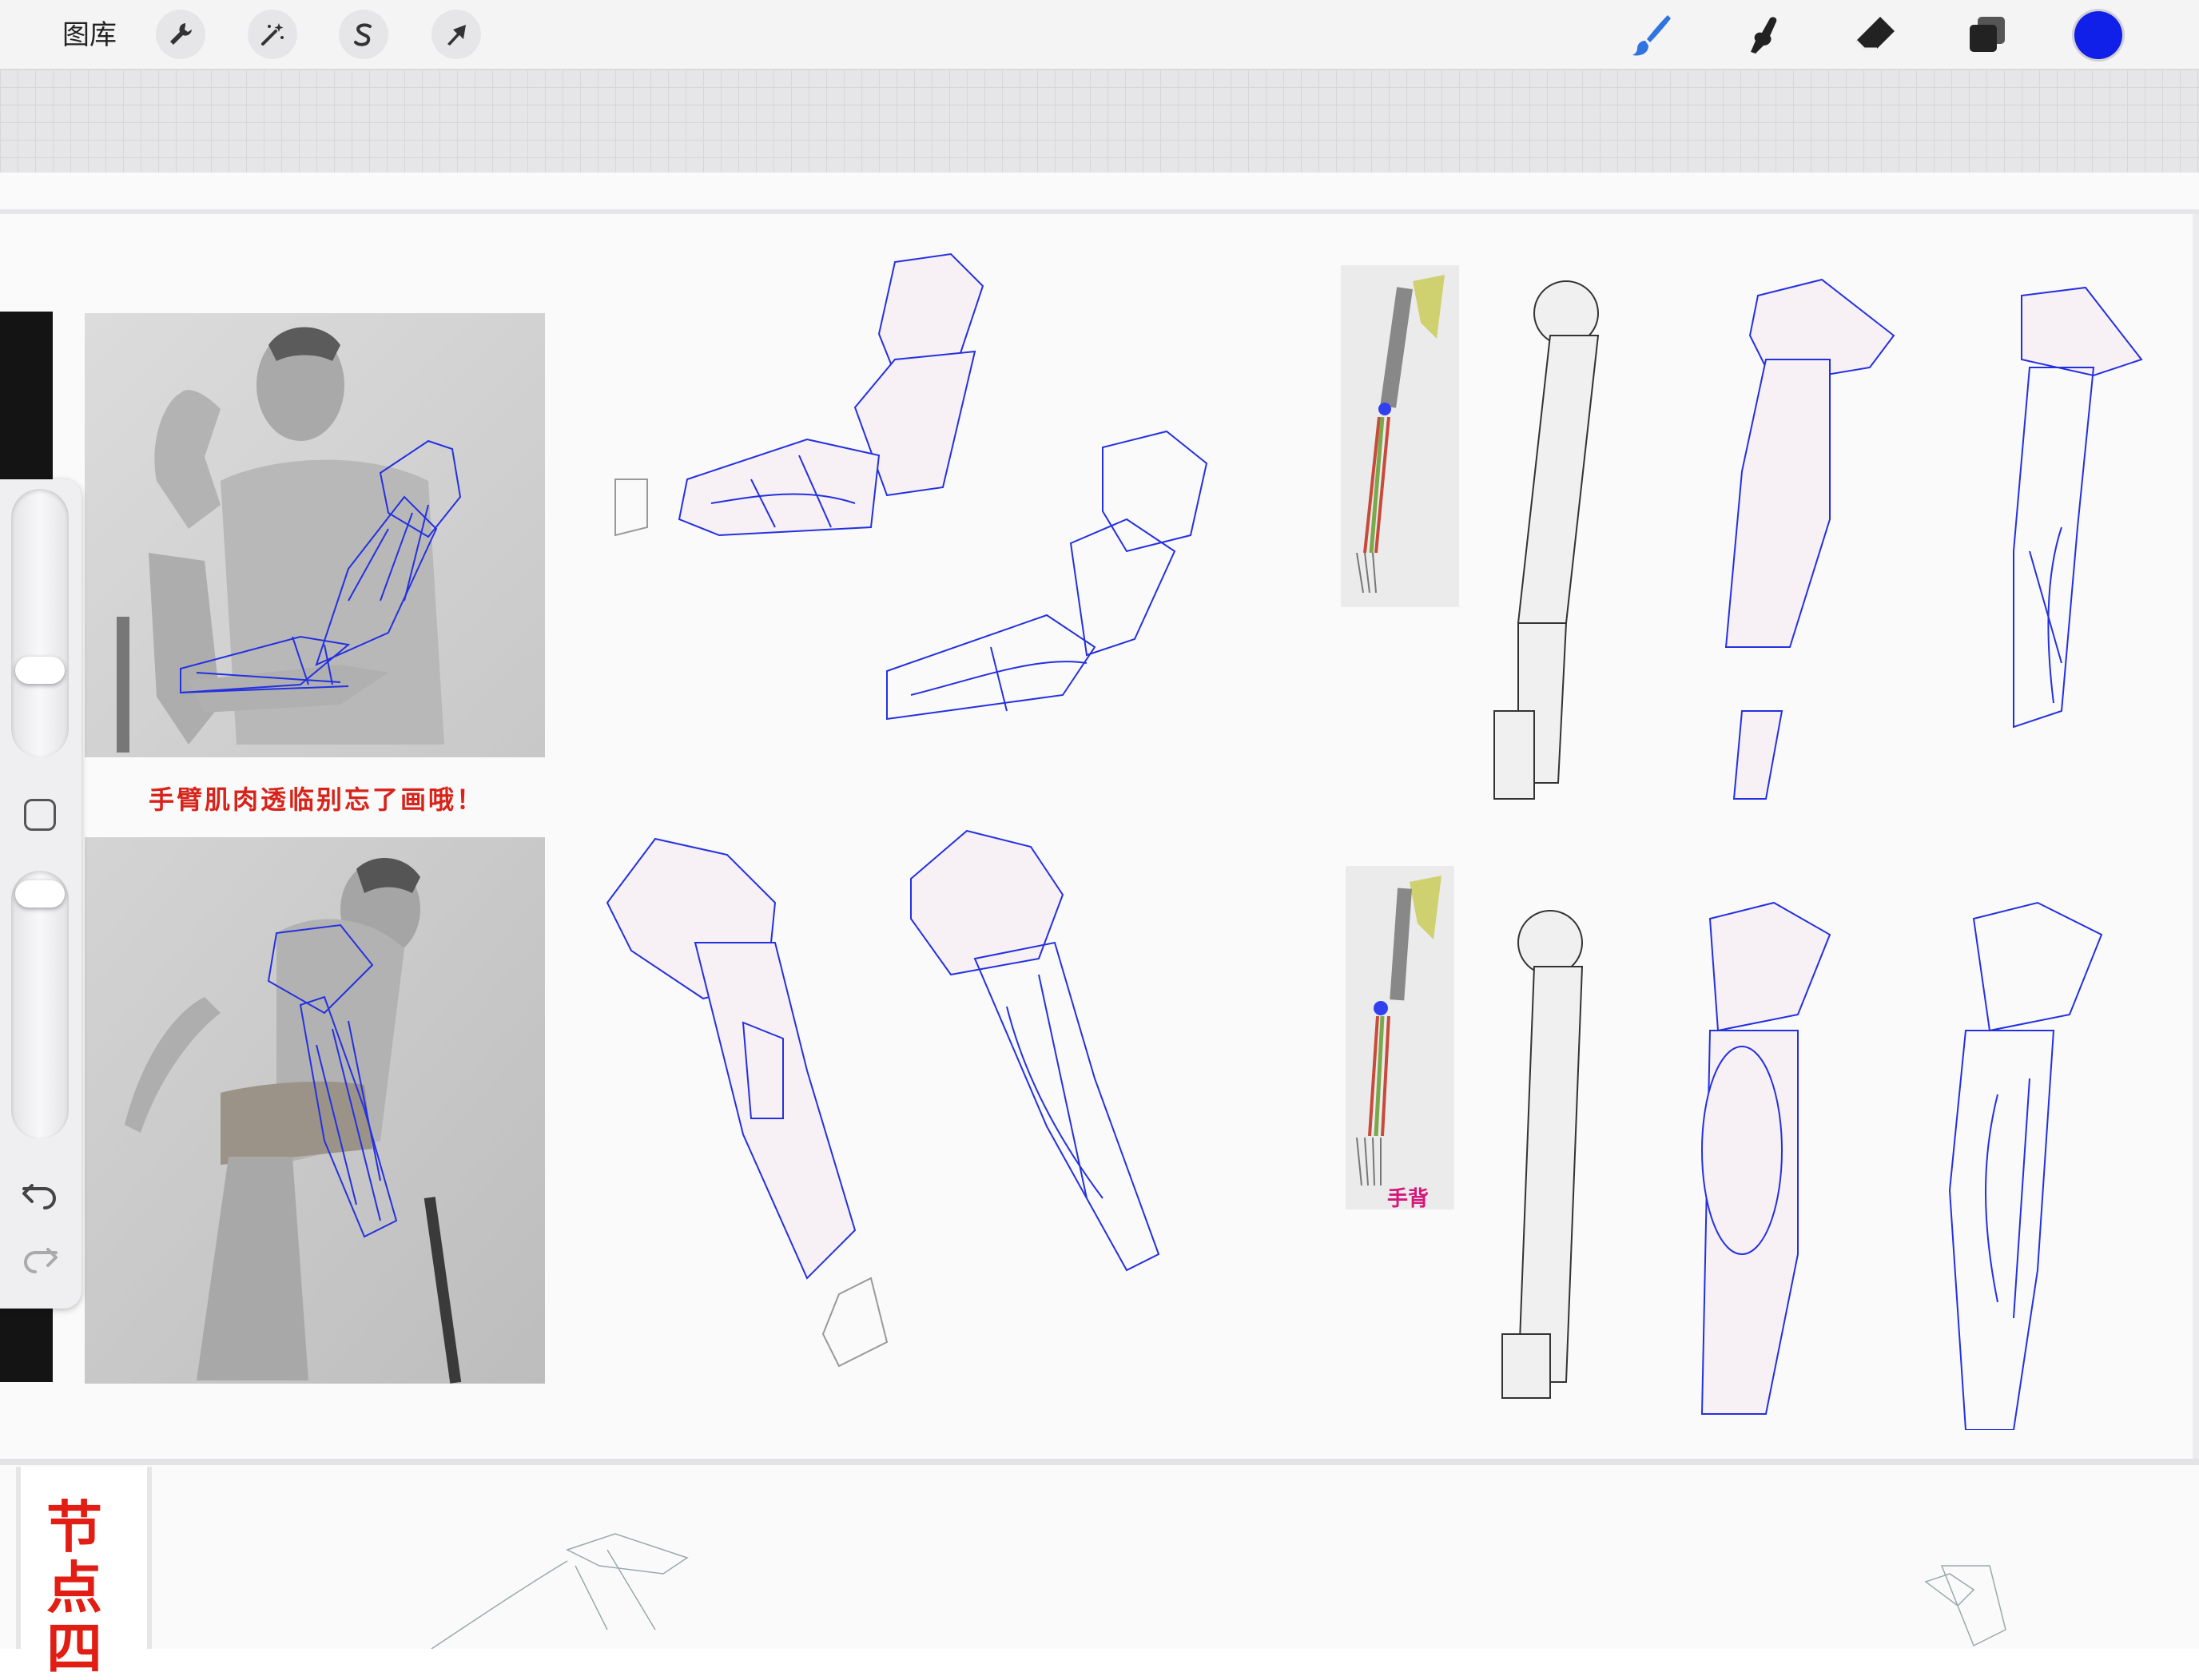  Describe the element at coordinates (1099, 121) in the screenshot. I see `canvas-grid-strip` at that location.